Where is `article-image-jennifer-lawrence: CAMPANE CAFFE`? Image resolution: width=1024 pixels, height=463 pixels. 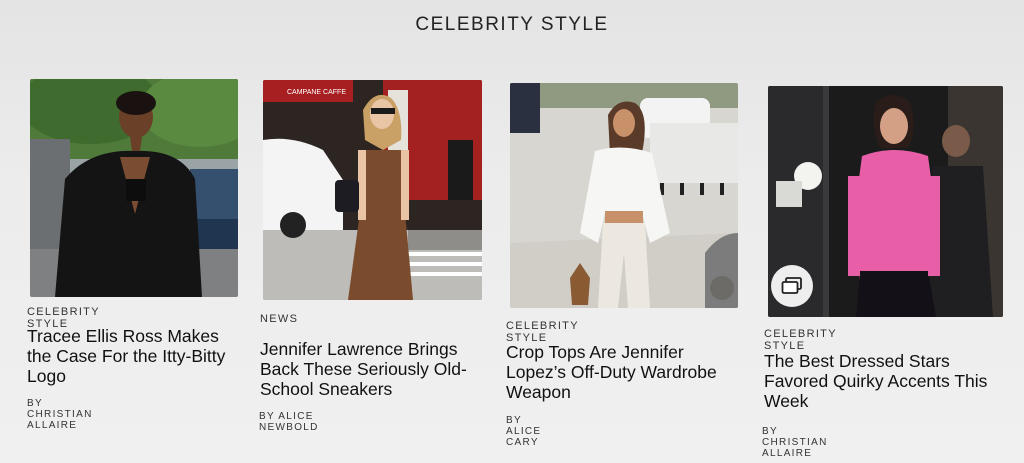
article-image-jennifer-lawrence: CAMPANE CAFFE is located at coordinates (372, 190).